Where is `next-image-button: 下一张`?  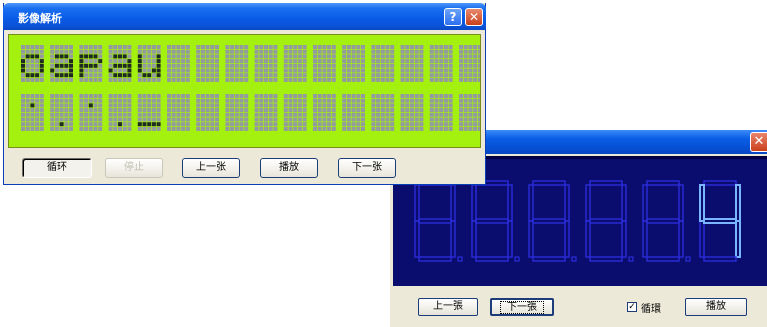
next-image-button: 下一张 is located at coordinates (367, 168).